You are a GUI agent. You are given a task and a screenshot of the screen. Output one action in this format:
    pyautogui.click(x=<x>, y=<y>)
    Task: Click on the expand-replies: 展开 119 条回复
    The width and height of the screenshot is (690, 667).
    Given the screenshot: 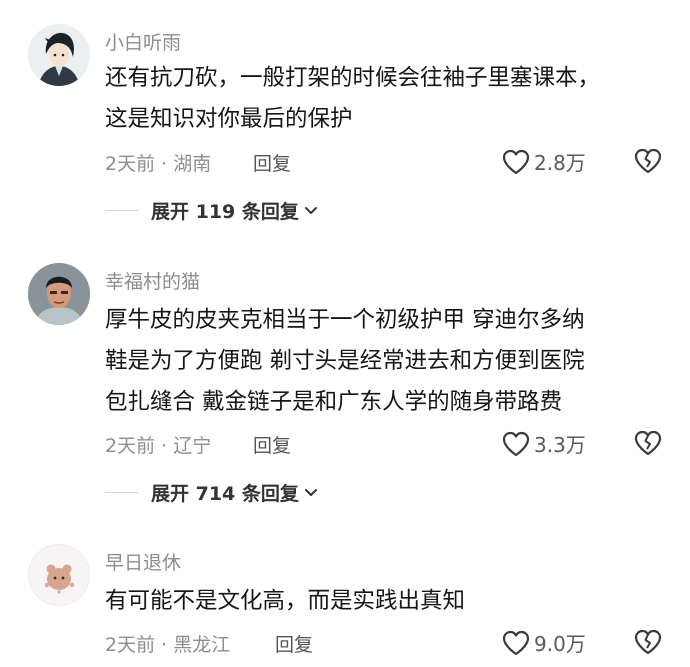 What is the action you would take?
    pyautogui.click(x=211, y=210)
    